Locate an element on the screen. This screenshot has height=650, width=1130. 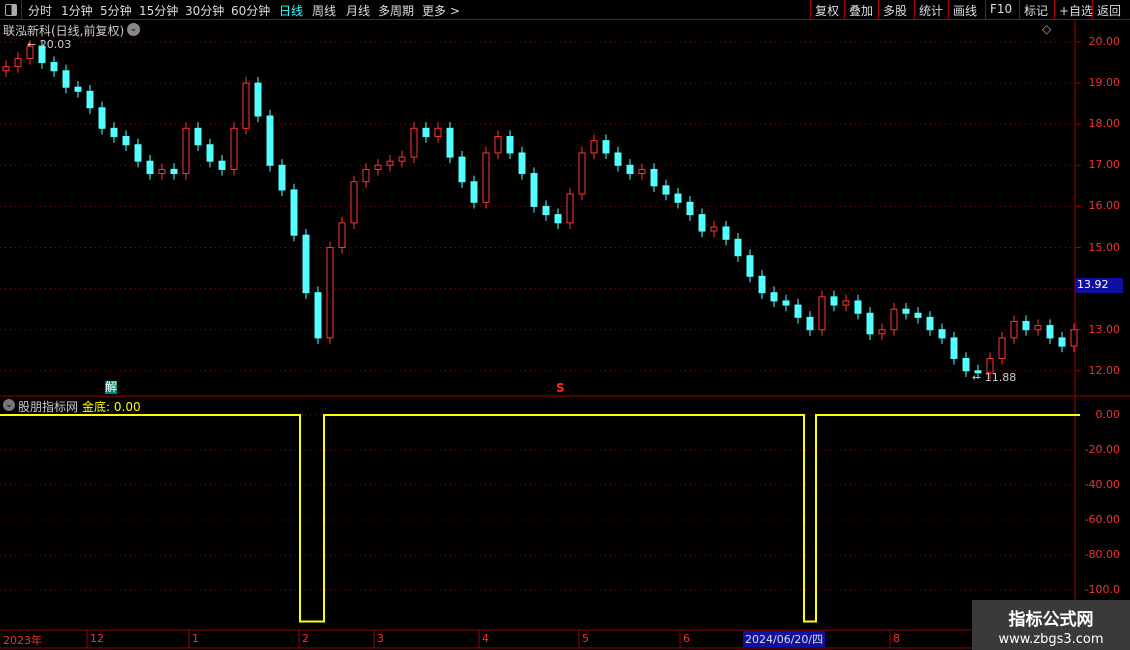
time-label: 2023年 is located at coordinates (22, 640).